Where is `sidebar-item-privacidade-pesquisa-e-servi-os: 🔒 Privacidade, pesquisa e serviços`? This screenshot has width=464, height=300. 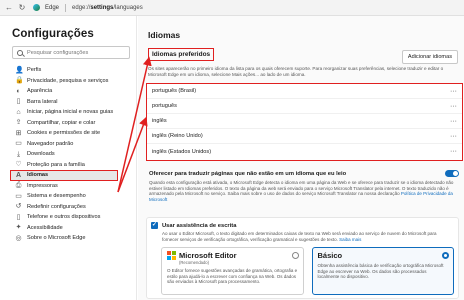
sidebar-item-privacidade-pesquisa-e-servi-os: 🔒 Privacidade, pesquisa e serviços is located at coordinates (69, 81).